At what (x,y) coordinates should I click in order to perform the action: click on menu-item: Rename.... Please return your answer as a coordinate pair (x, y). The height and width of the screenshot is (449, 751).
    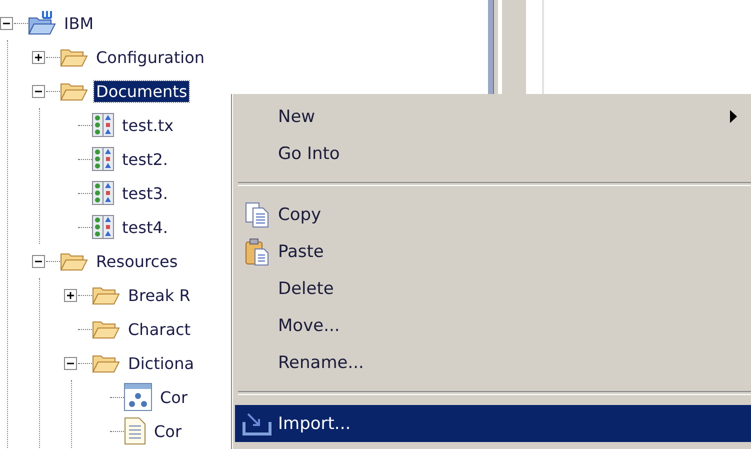
    Looking at the image, I should click on (493, 362).